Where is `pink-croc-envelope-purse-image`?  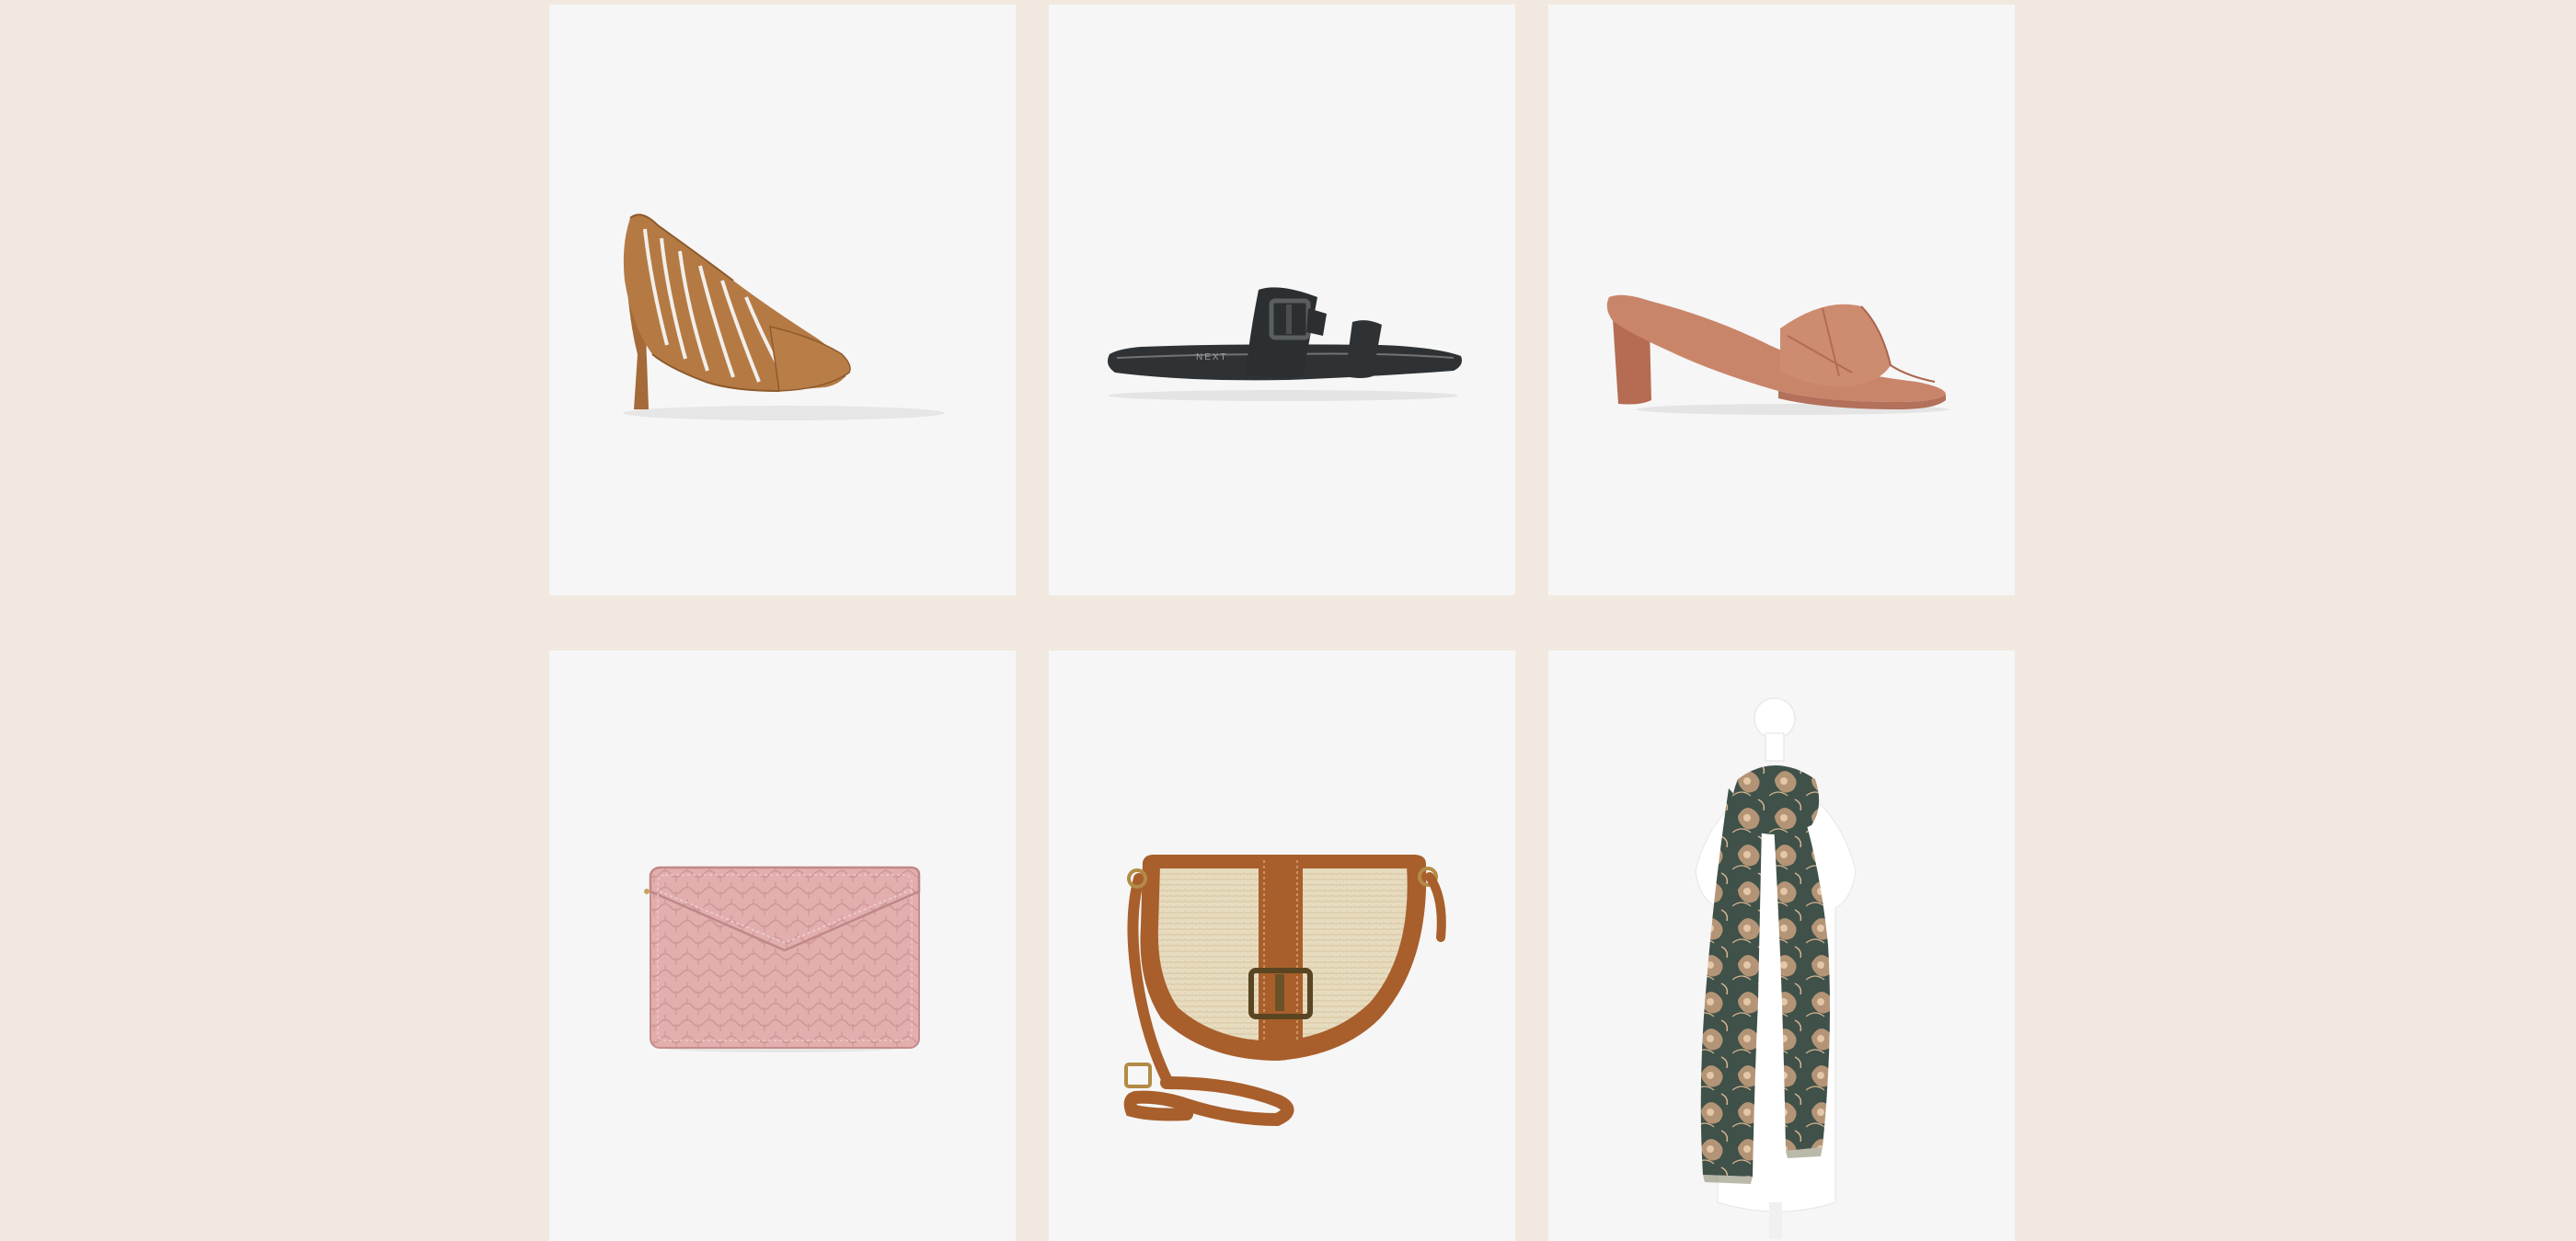 pink-croc-envelope-purse-image is located at coordinates (782, 945).